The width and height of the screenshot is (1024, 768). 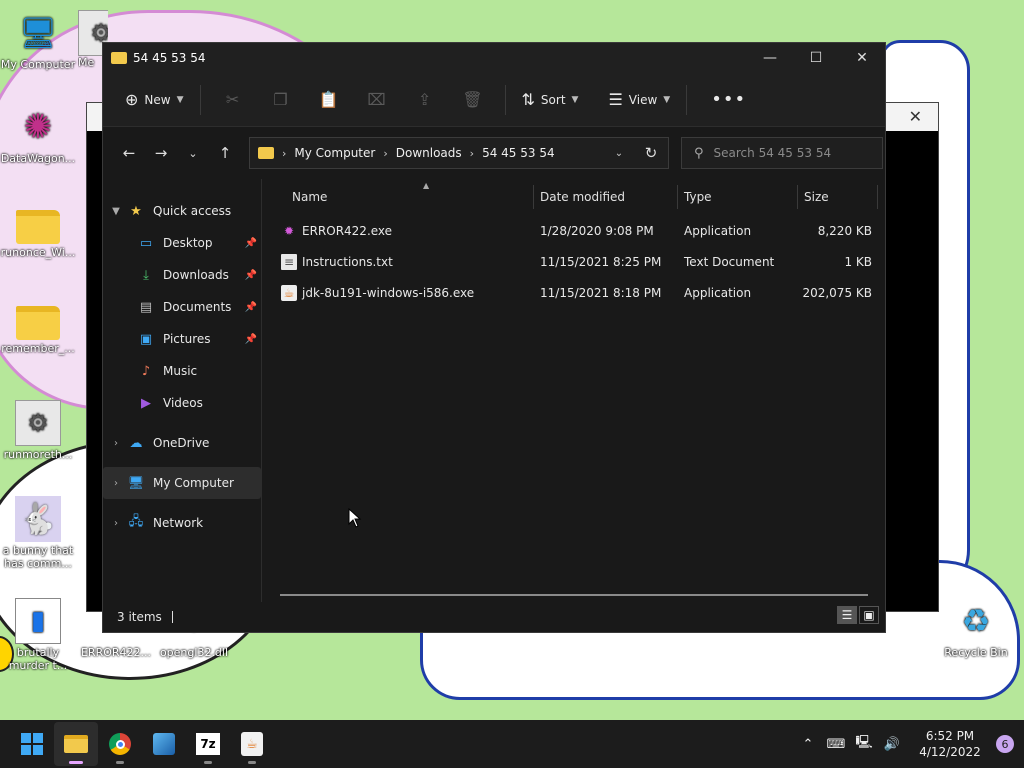 What do you see at coordinates (154, 100) in the screenshot?
I see `new-button: ⊕ New ▼` at bounding box center [154, 100].